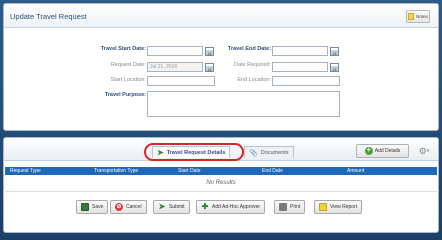 This screenshot has height=240, width=442. What do you see at coordinates (387, 151) in the screenshot?
I see `add-details-label: Add Details` at bounding box center [387, 151].